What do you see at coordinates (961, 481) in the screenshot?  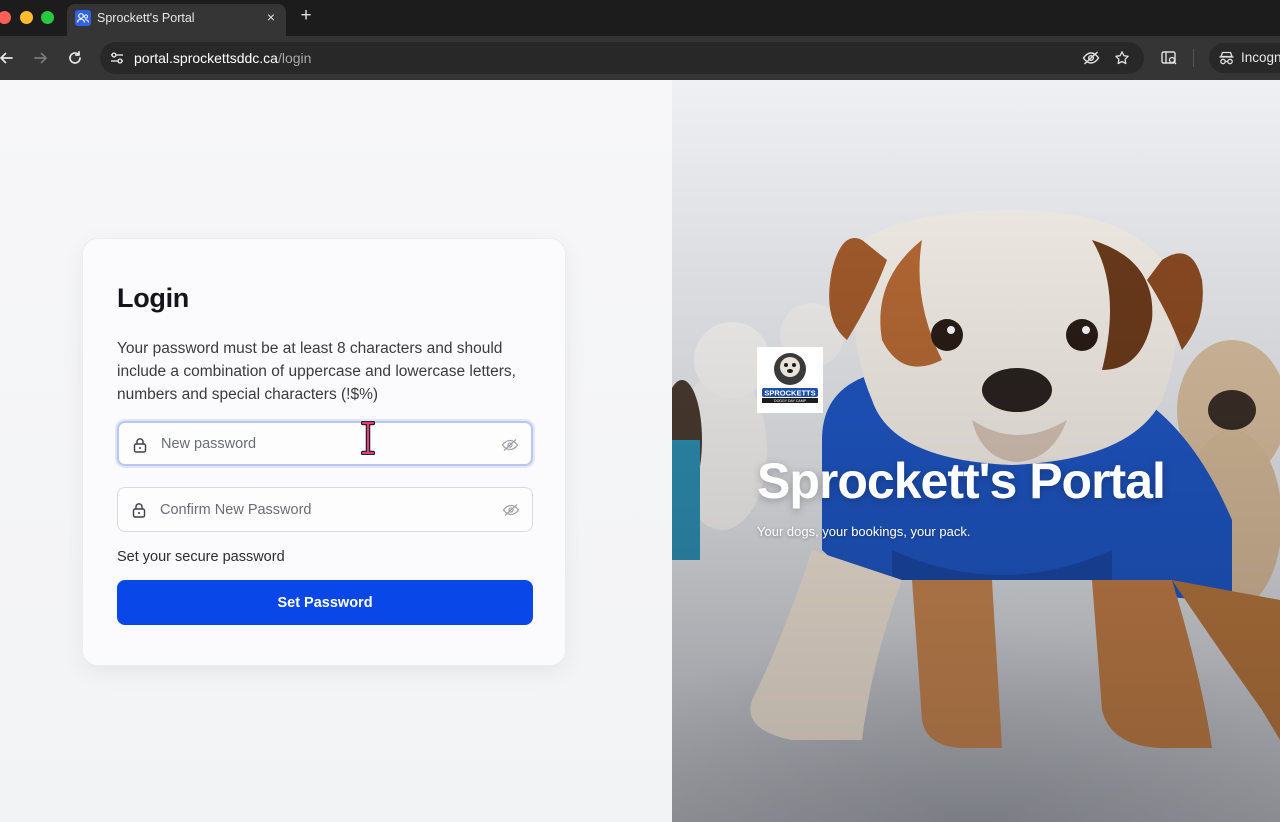 I see `hero-title: Sprockett's Portal` at bounding box center [961, 481].